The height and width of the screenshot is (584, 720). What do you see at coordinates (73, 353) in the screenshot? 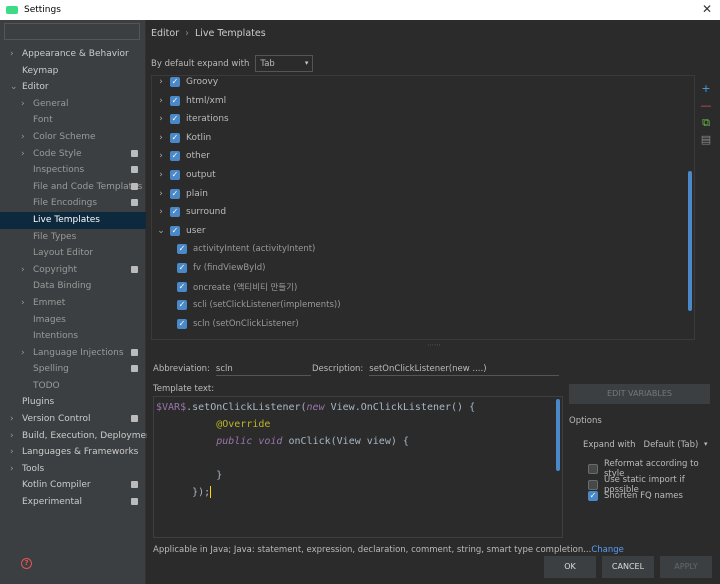
I see `sidebar-item: › Language Injections` at bounding box center [73, 353].